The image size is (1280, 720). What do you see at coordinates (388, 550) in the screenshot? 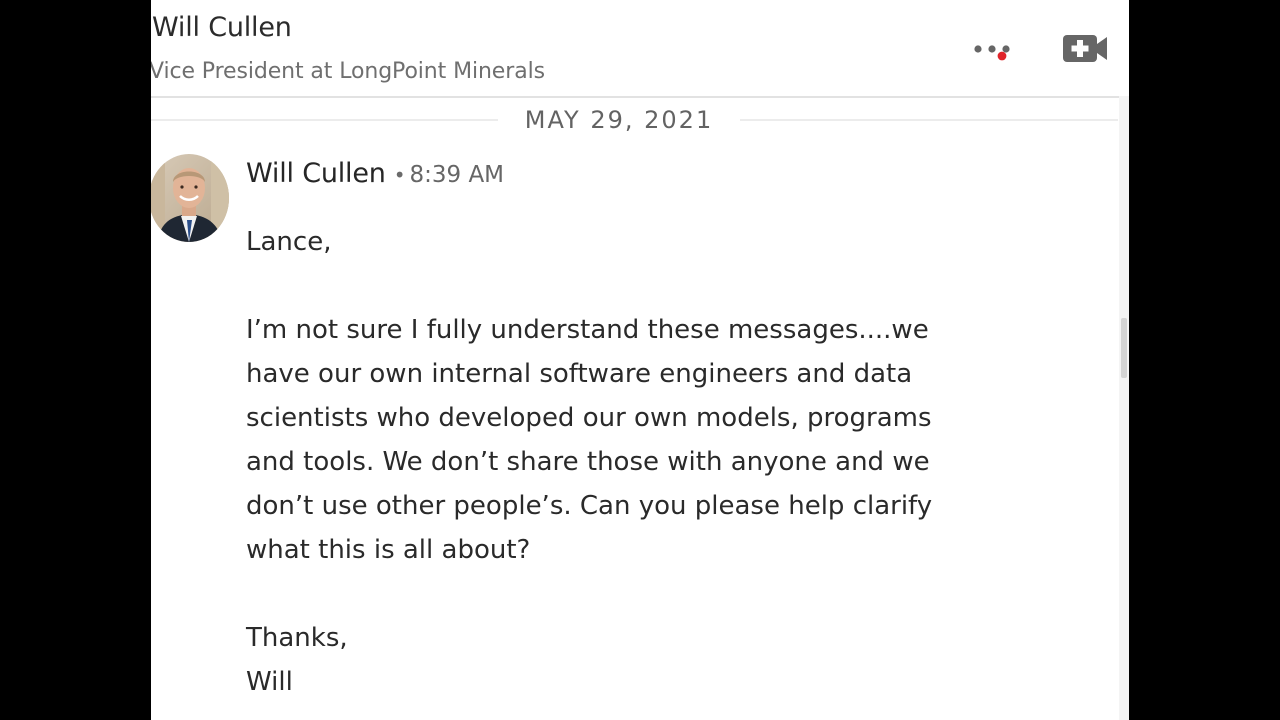
I see `message-line: what this is all about?` at bounding box center [388, 550].